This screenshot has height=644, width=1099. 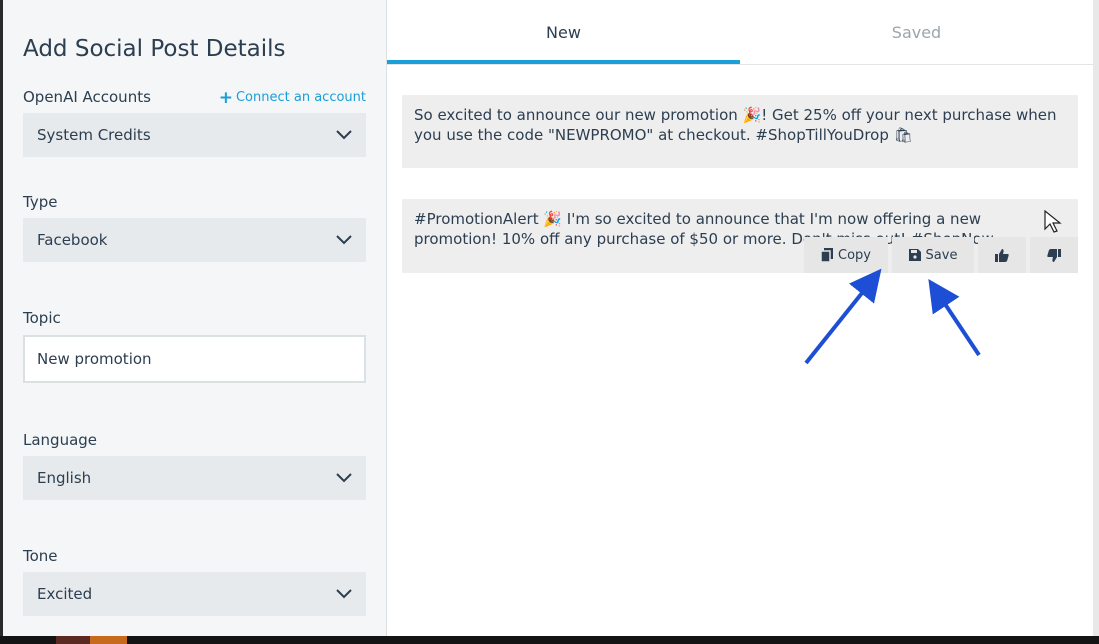 What do you see at coordinates (854, 255) in the screenshot?
I see `copy-label: Copy` at bounding box center [854, 255].